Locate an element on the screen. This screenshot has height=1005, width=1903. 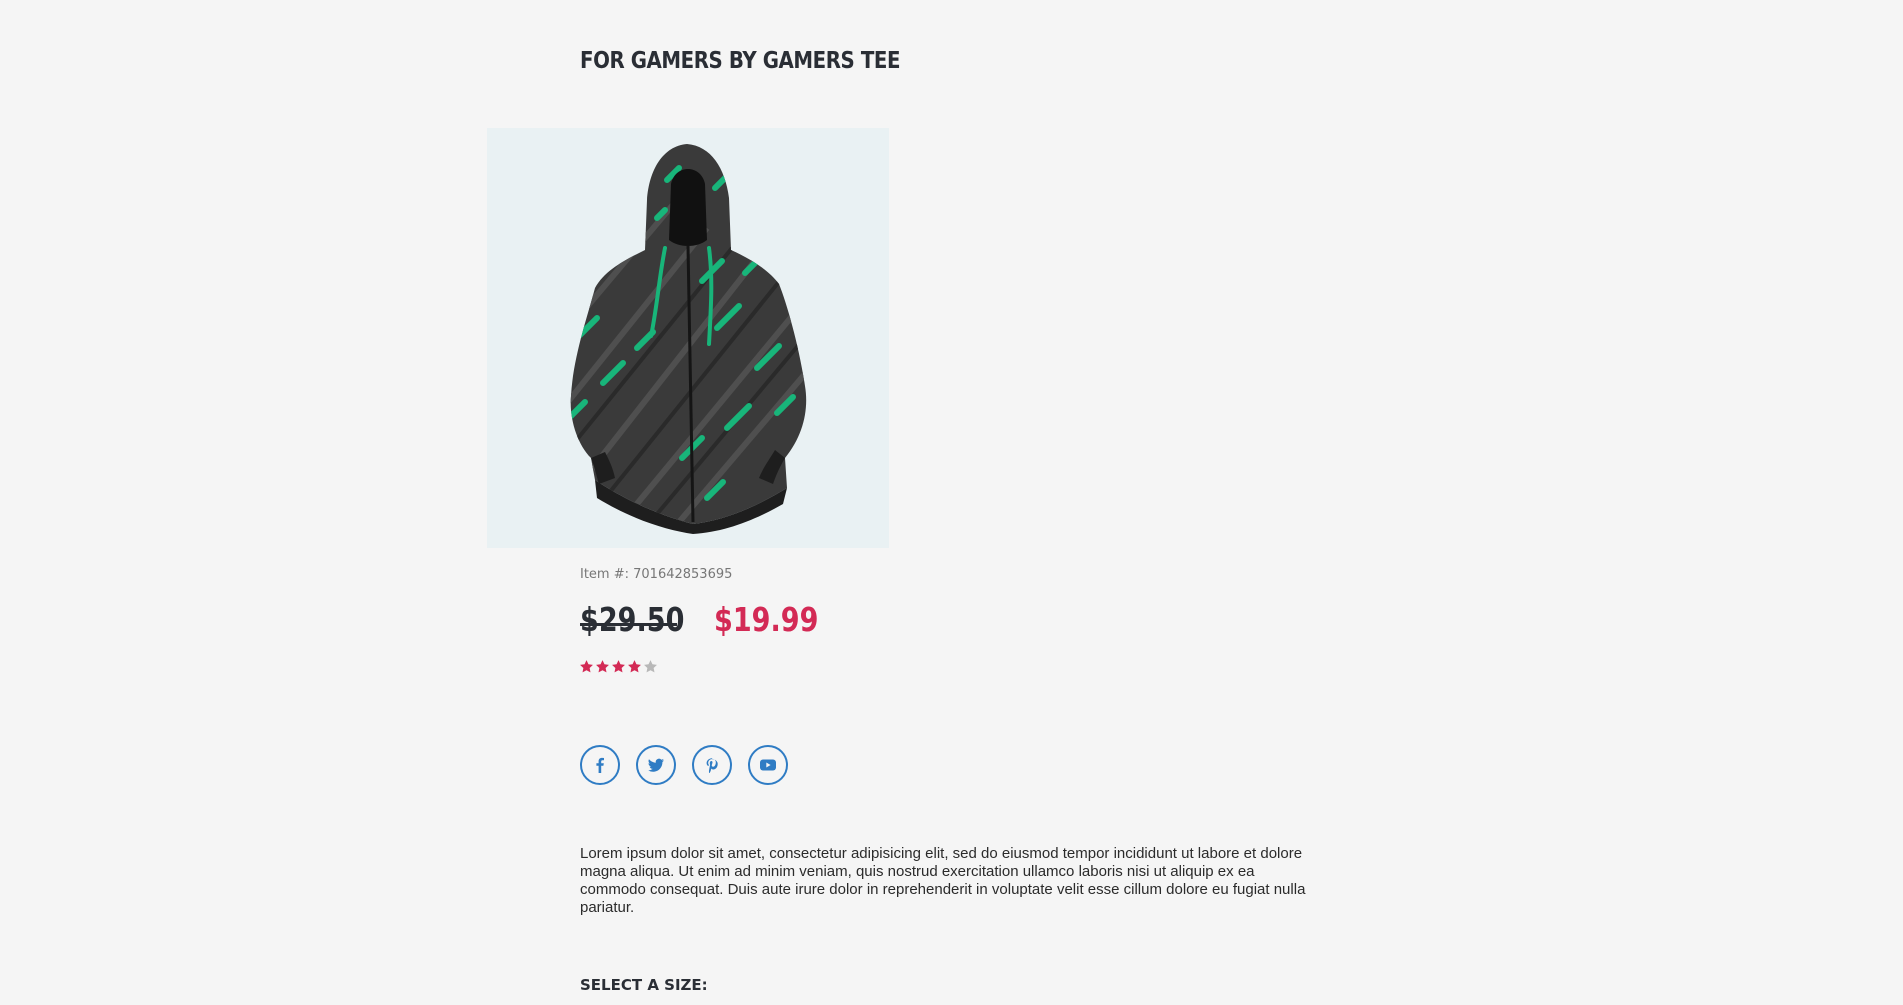
pinterest-icon is located at coordinates (712, 765).